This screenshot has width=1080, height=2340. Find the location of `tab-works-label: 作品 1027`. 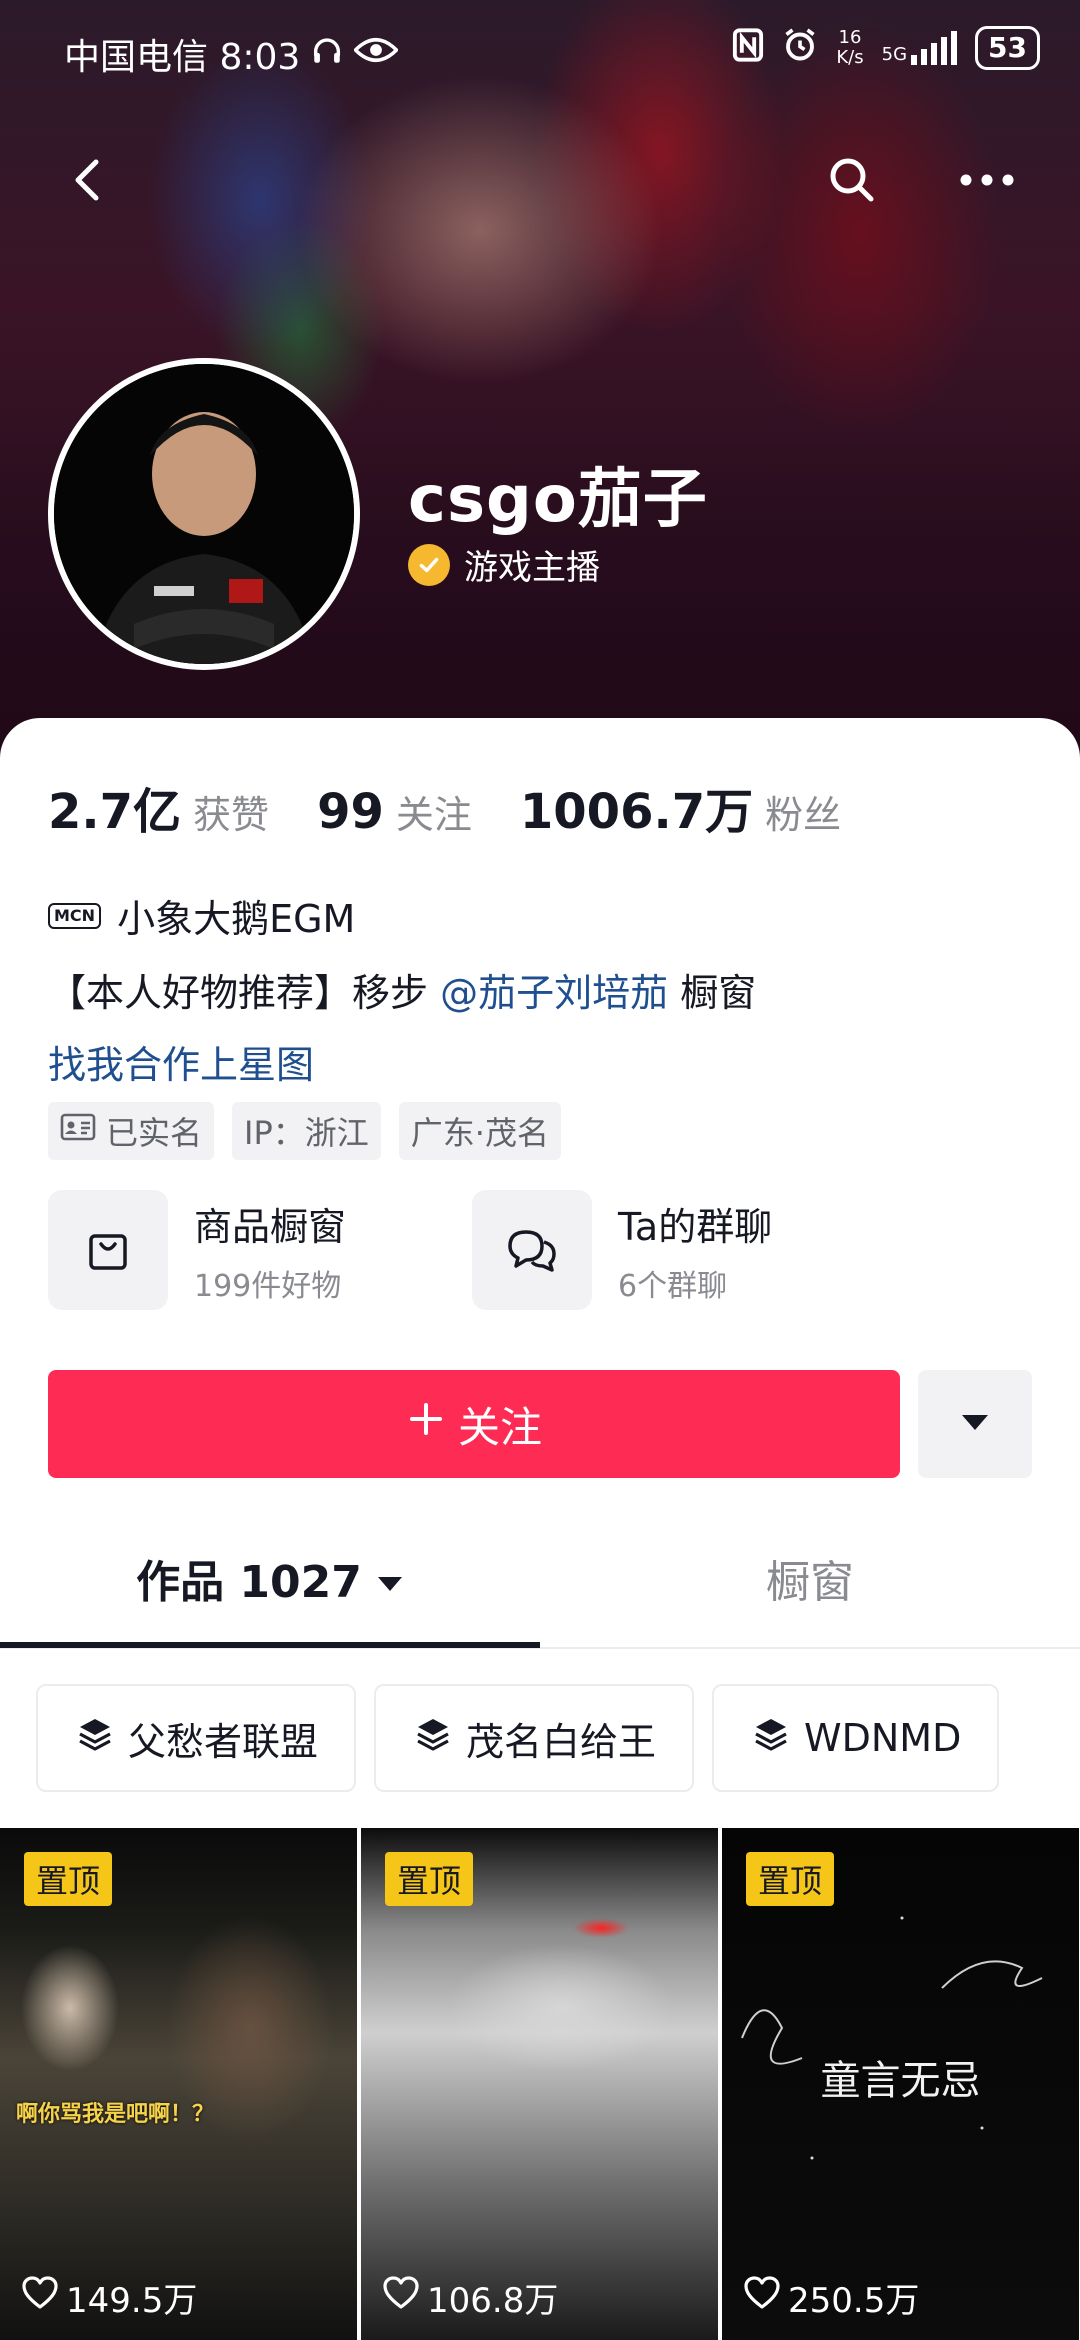

tab-works-label: 作品 1027 is located at coordinates (249, 1582).